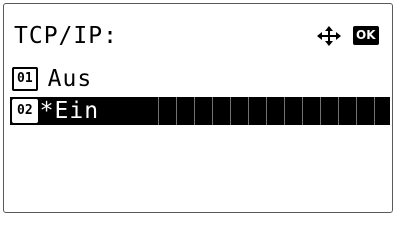 Image resolution: width=398 pixels, height=240 pixels. Describe the element at coordinates (66, 36) in the screenshot. I see `screen-title: TCP/IP:` at that location.